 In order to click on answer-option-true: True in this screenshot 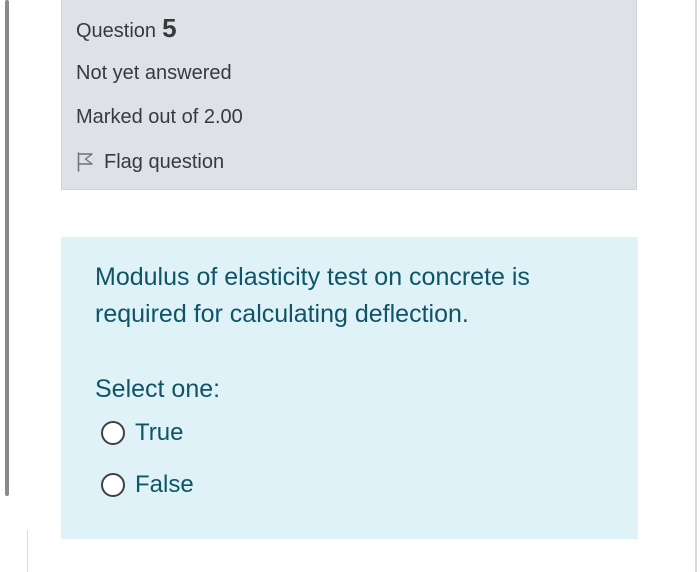, I will do `click(142, 433)`.